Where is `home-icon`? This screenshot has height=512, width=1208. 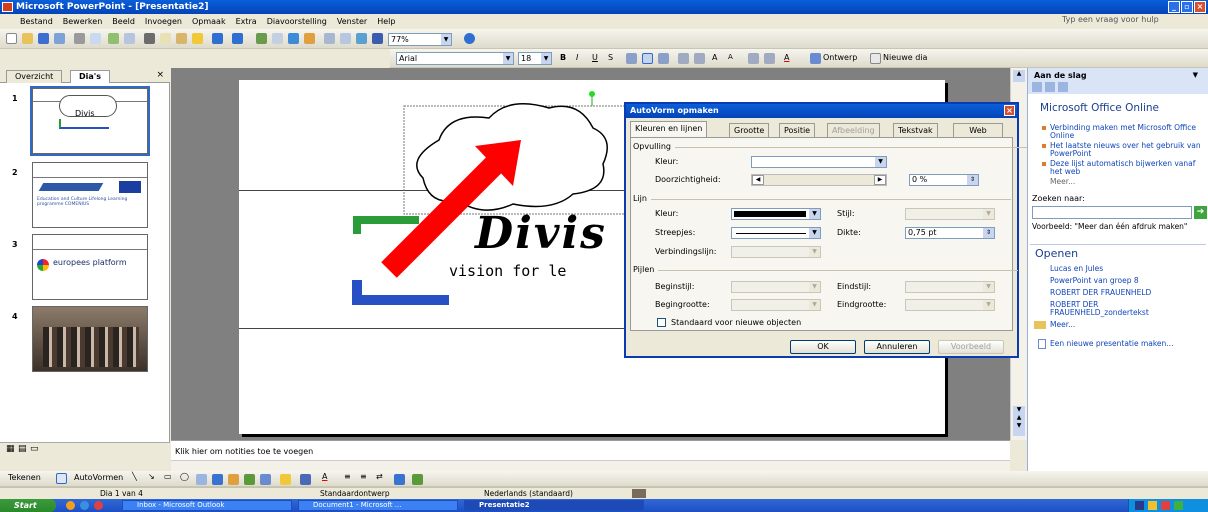 home-icon is located at coordinates (1063, 87).